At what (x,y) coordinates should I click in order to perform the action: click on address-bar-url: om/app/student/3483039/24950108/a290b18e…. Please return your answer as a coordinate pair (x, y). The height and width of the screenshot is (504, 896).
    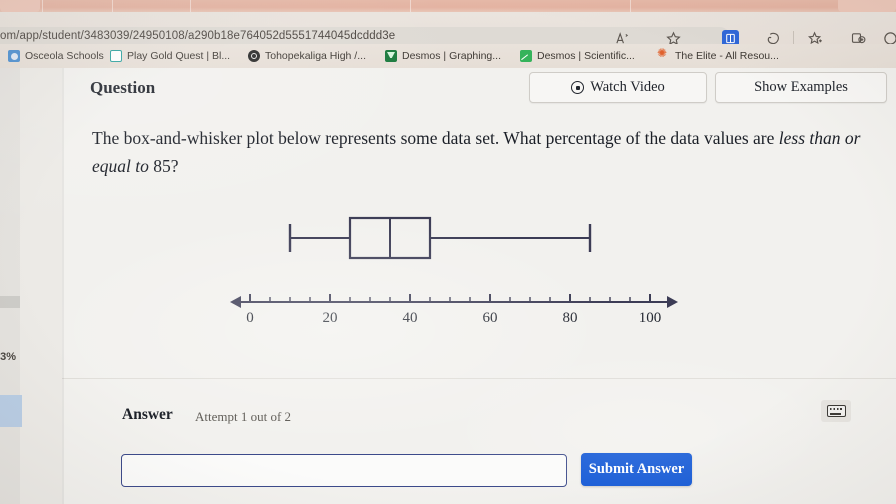
    Looking at the image, I should click on (197, 36).